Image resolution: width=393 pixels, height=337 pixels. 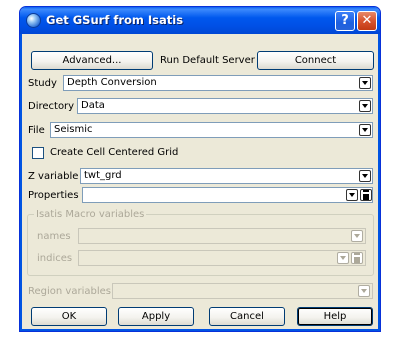 I want to click on connect-button: Connect, so click(x=315, y=60).